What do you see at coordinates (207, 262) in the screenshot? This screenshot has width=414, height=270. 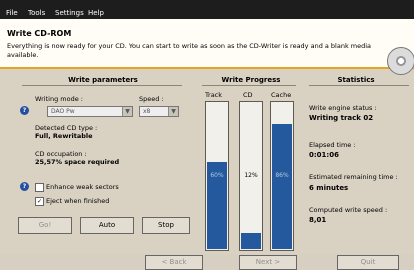 I see `bottom-navigation: < Back Next > Quit` at bounding box center [207, 262].